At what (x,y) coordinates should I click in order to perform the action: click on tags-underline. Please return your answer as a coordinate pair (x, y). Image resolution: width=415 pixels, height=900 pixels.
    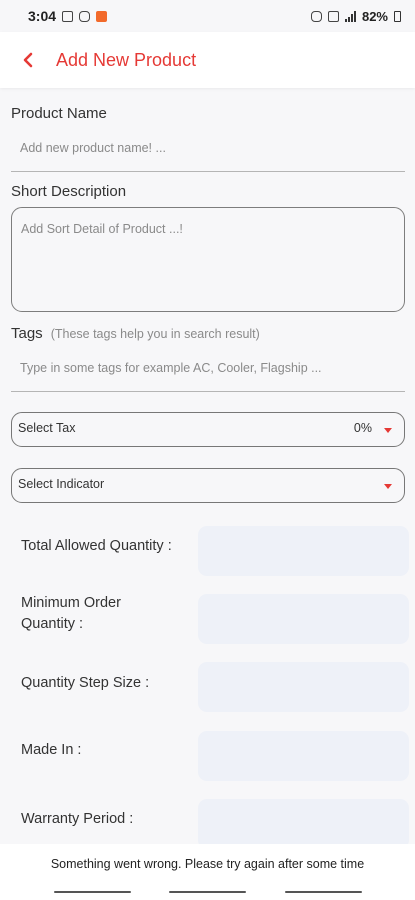
    Looking at the image, I should click on (208, 391).